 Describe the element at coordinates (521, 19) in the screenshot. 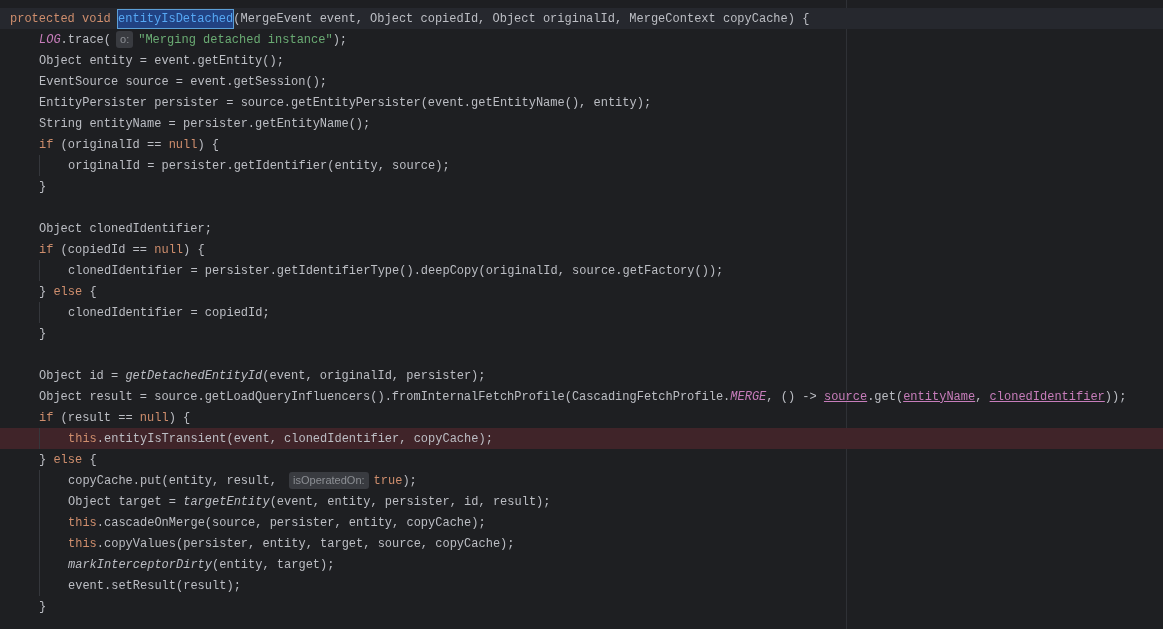

I see `code-text: (MergeEvent event, Object copiedId, Object originalId, MergeContext copyCache) {` at that location.